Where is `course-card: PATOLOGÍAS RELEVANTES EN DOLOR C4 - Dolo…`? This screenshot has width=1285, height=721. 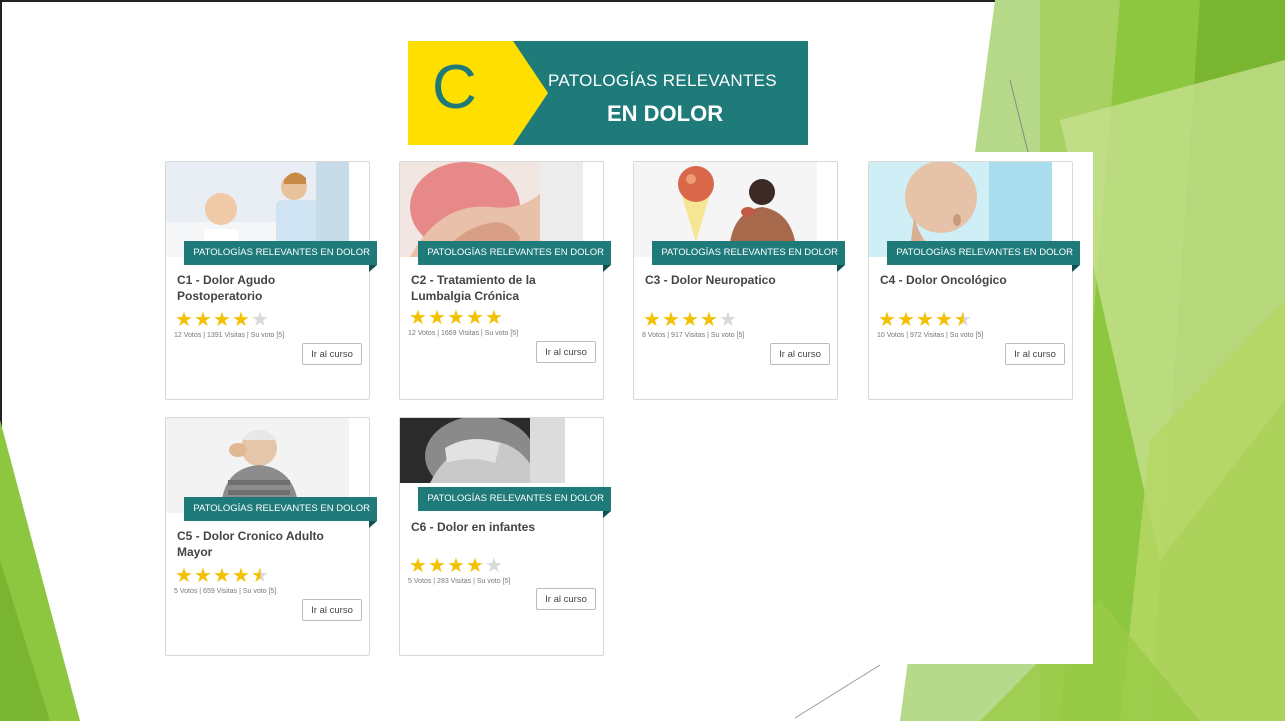
course-card: PATOLOGÍAS RELEVANTES EN DOLOR C4 - Dolo… is located at coordinates (974, 280).